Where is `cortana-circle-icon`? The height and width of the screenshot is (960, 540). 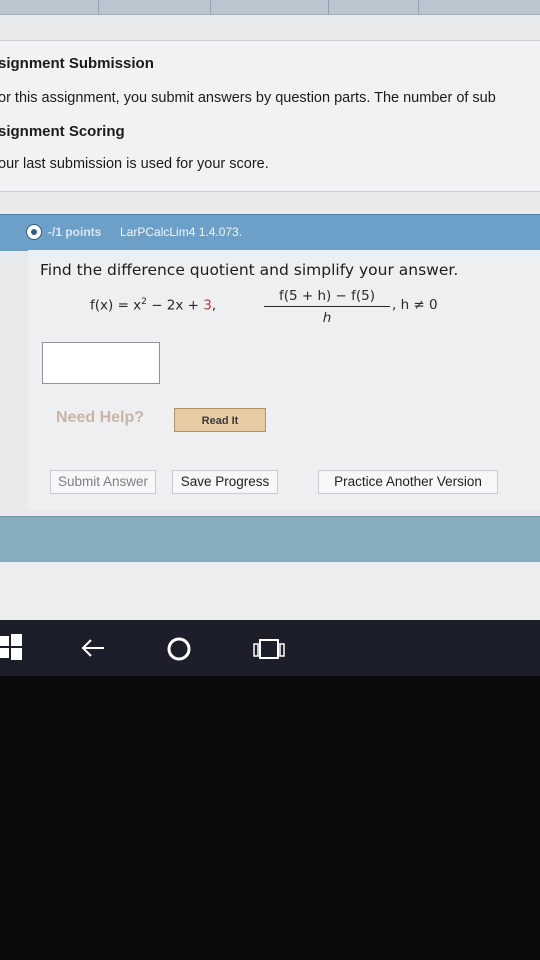
cortana-circle-icon is located at coordinates (179, 651).